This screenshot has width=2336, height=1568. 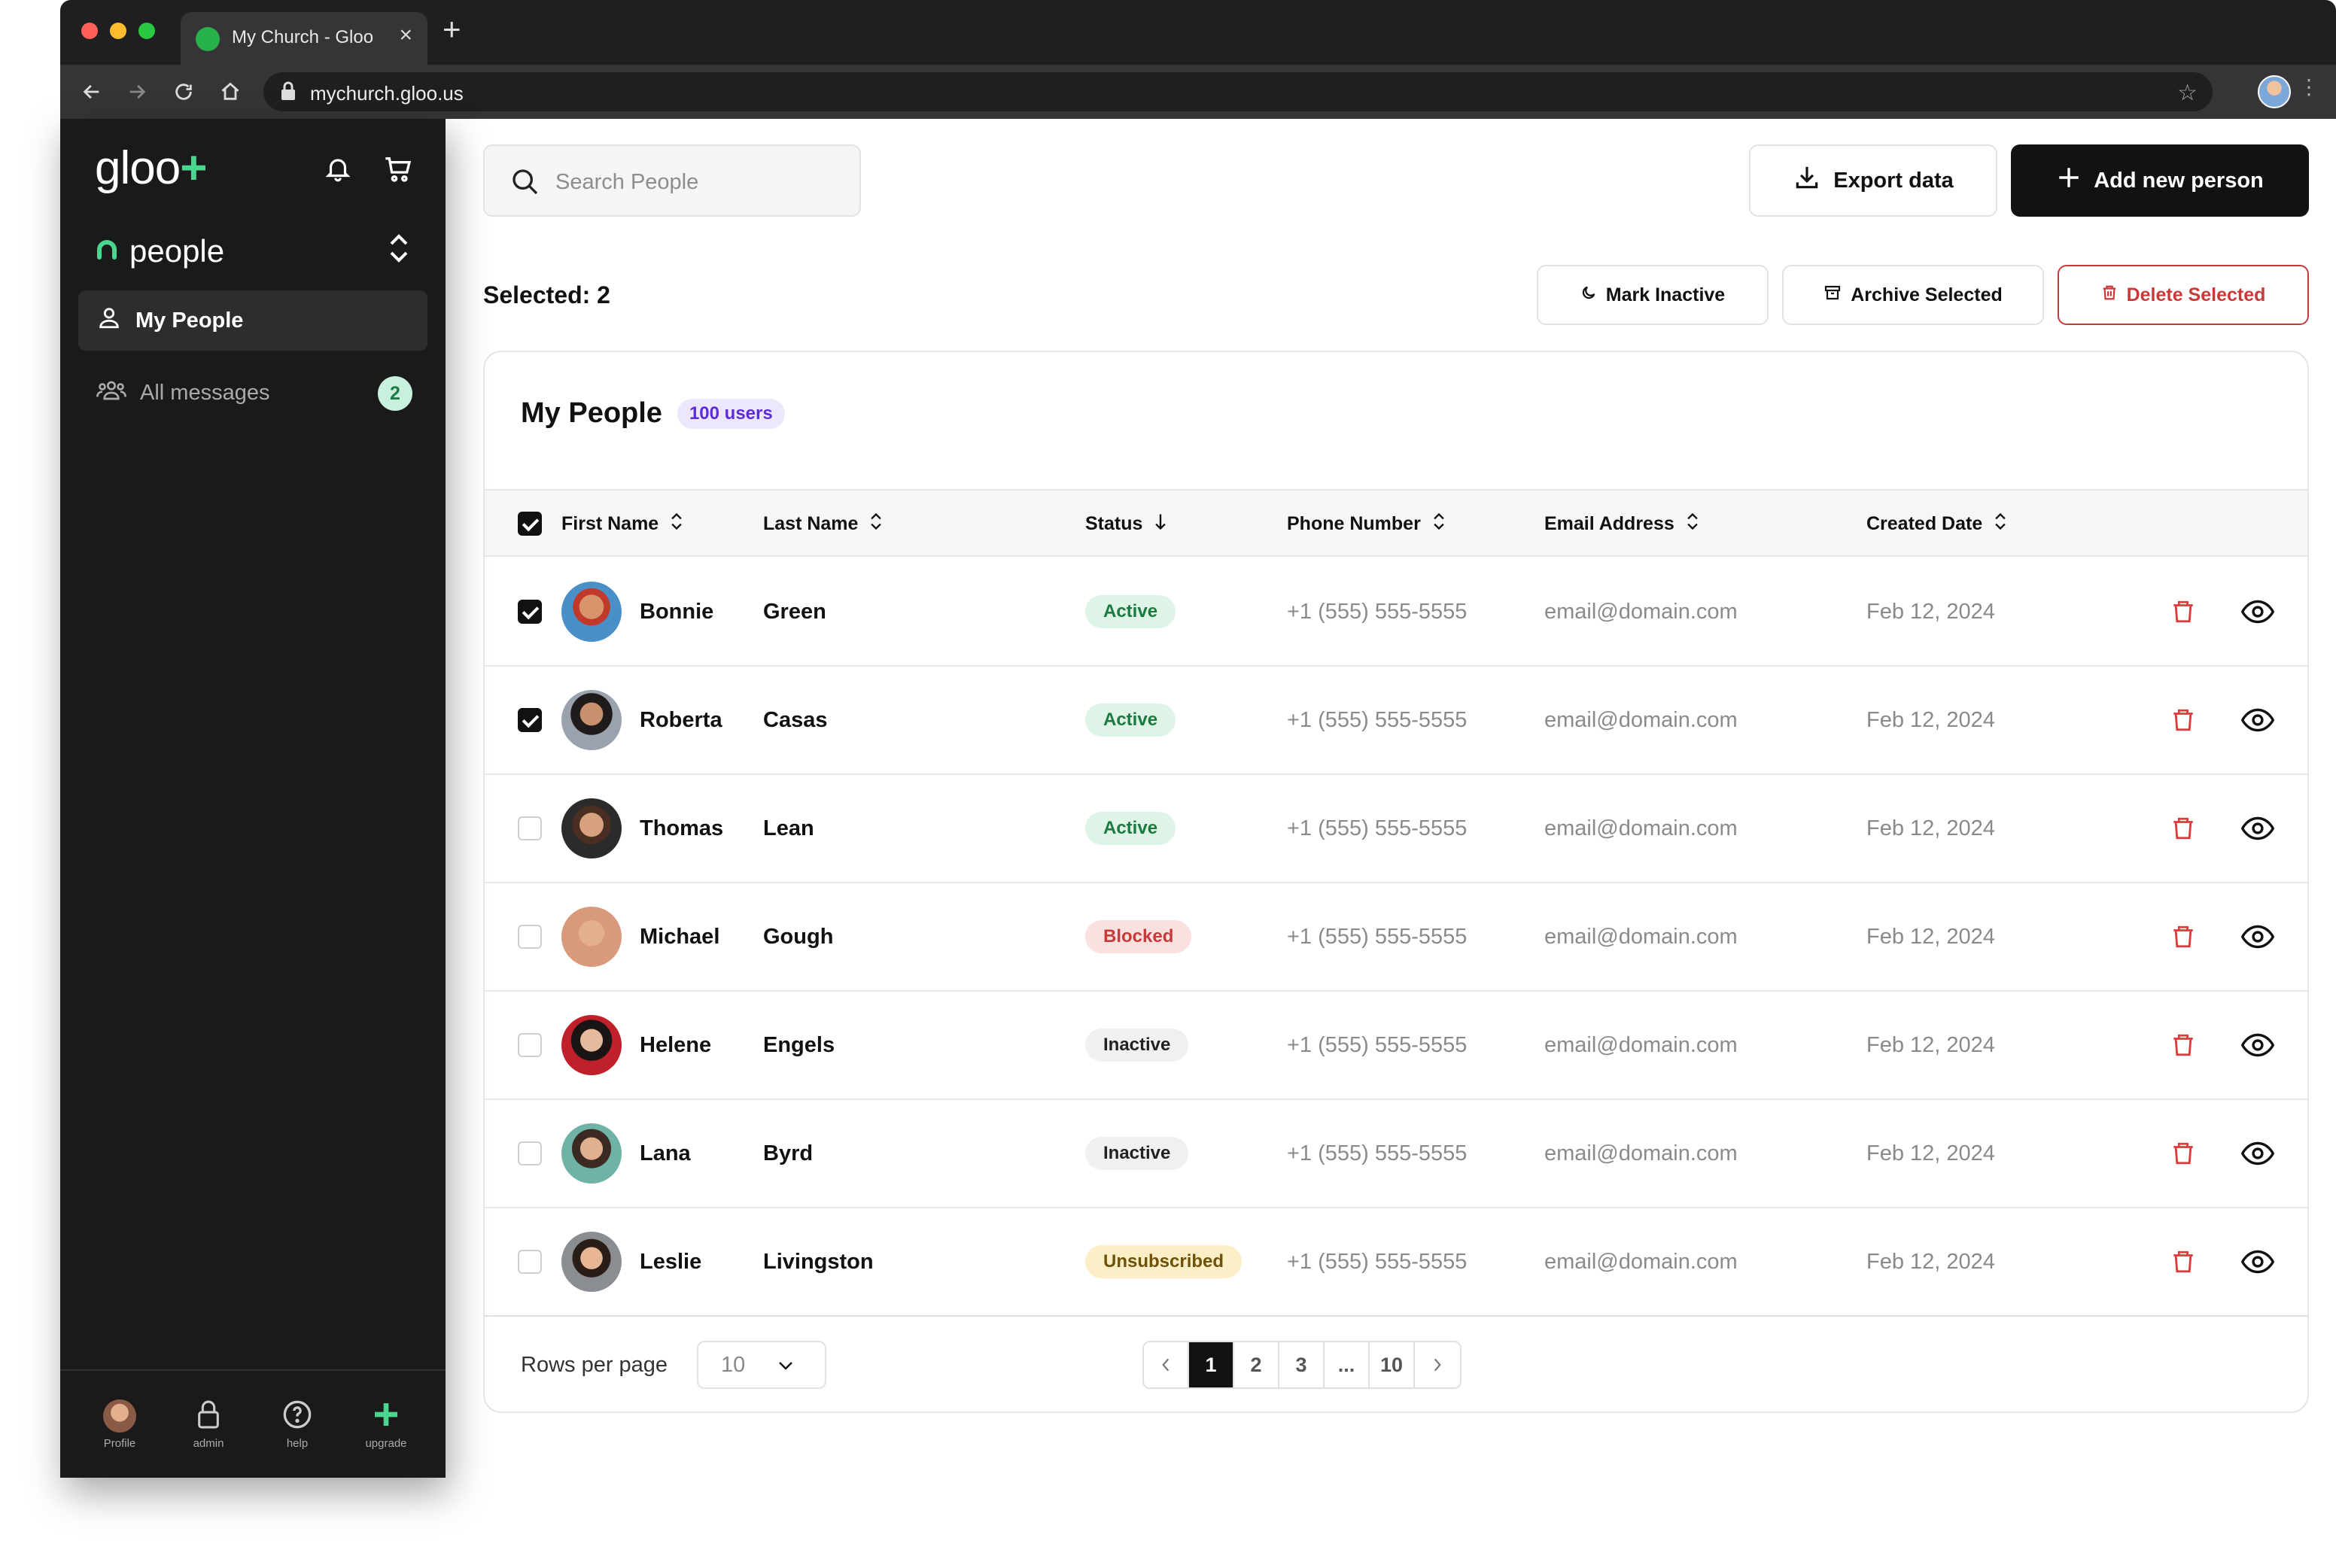 I want to click on url-text: mychurch.gloo.us, so click(x=387, y=93).